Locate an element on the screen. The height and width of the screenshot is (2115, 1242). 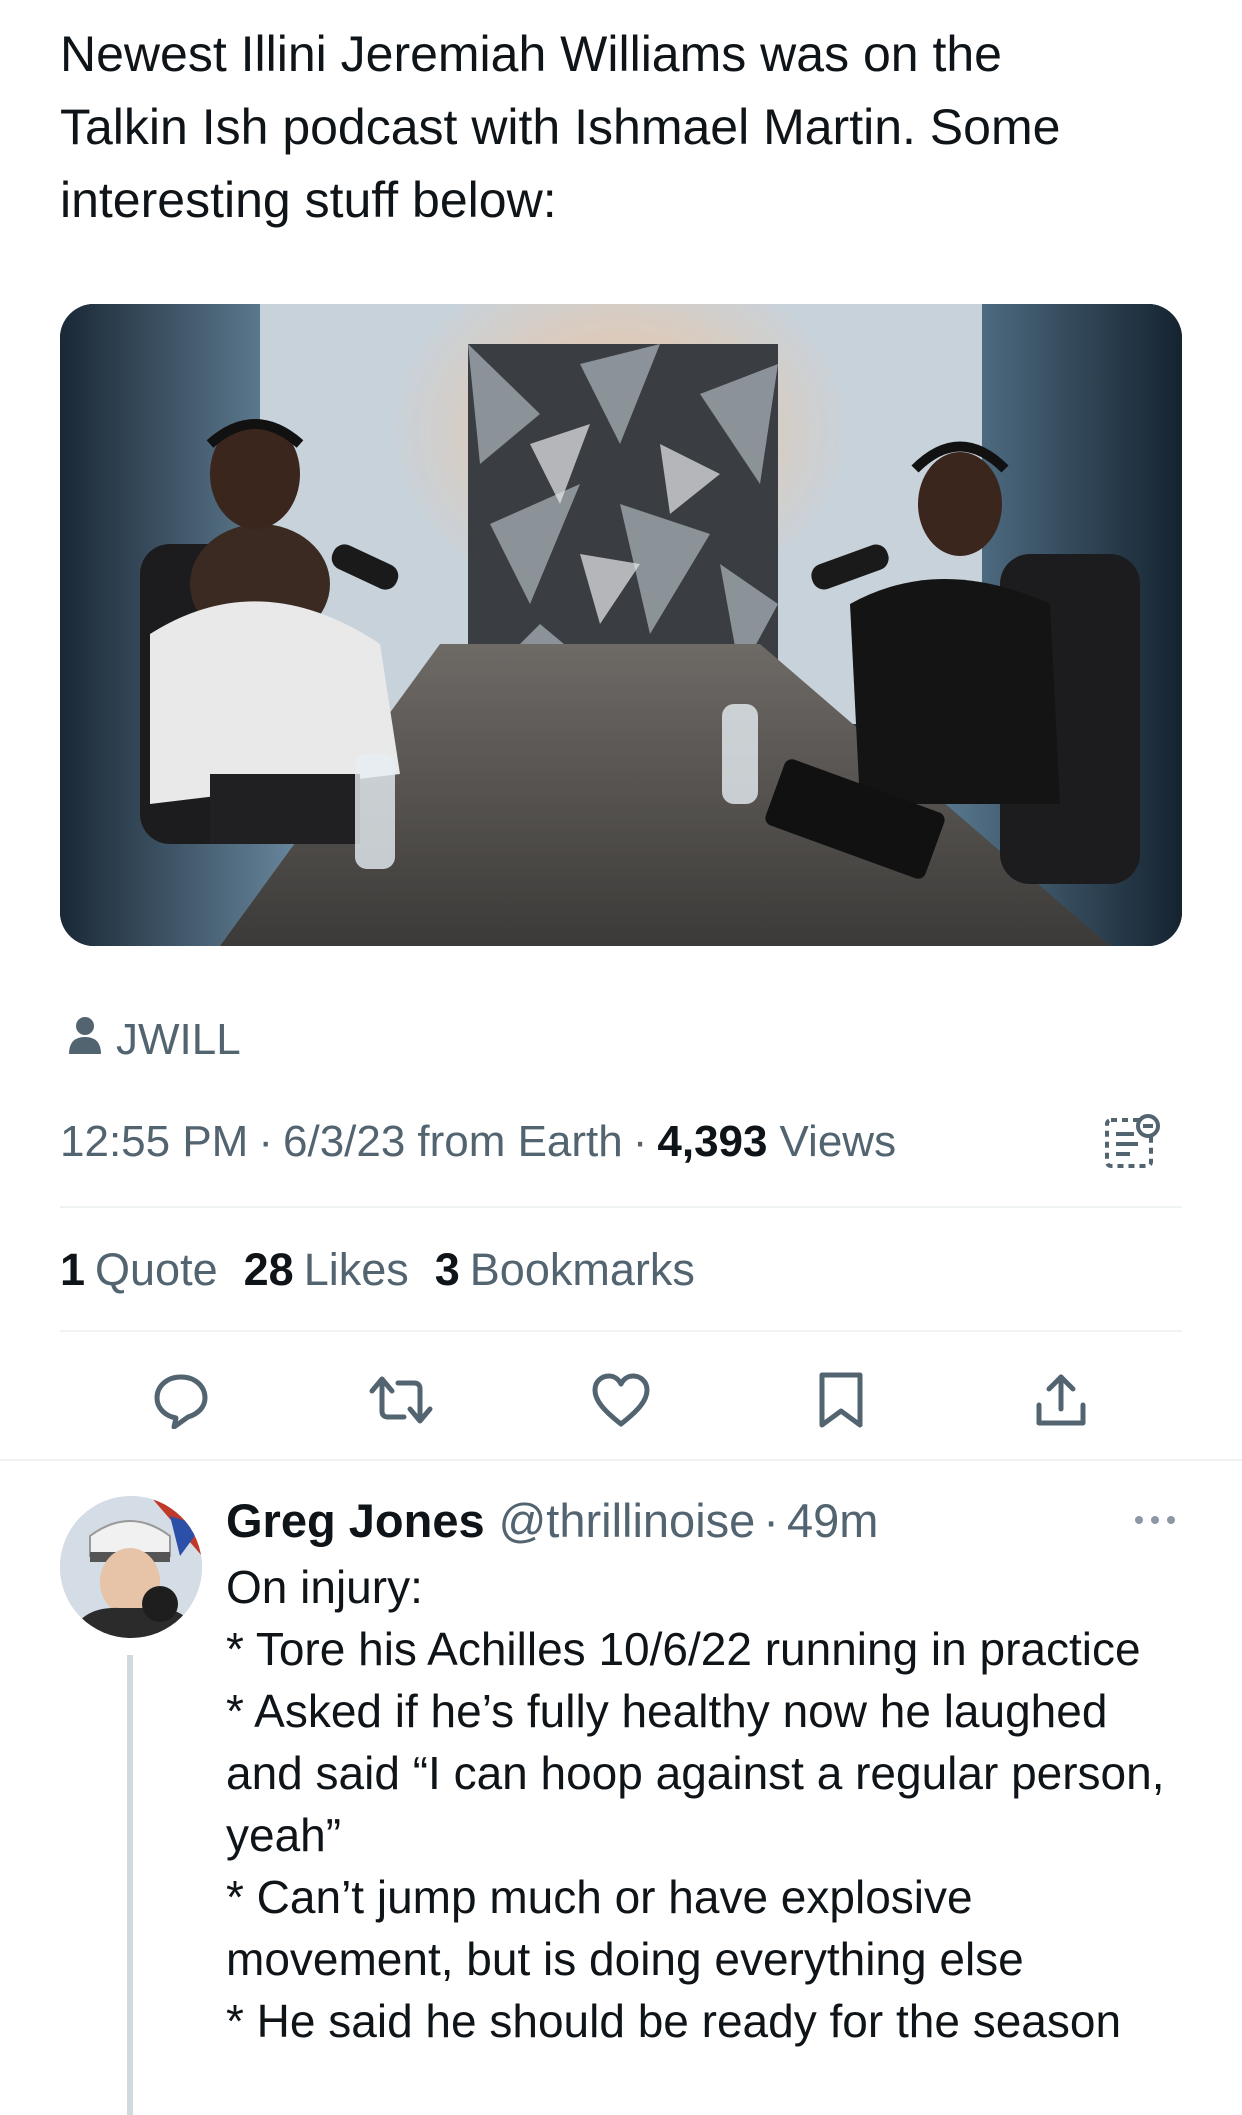
bookmarks-label: Bookmarks is located at coordinates (582, 1269).